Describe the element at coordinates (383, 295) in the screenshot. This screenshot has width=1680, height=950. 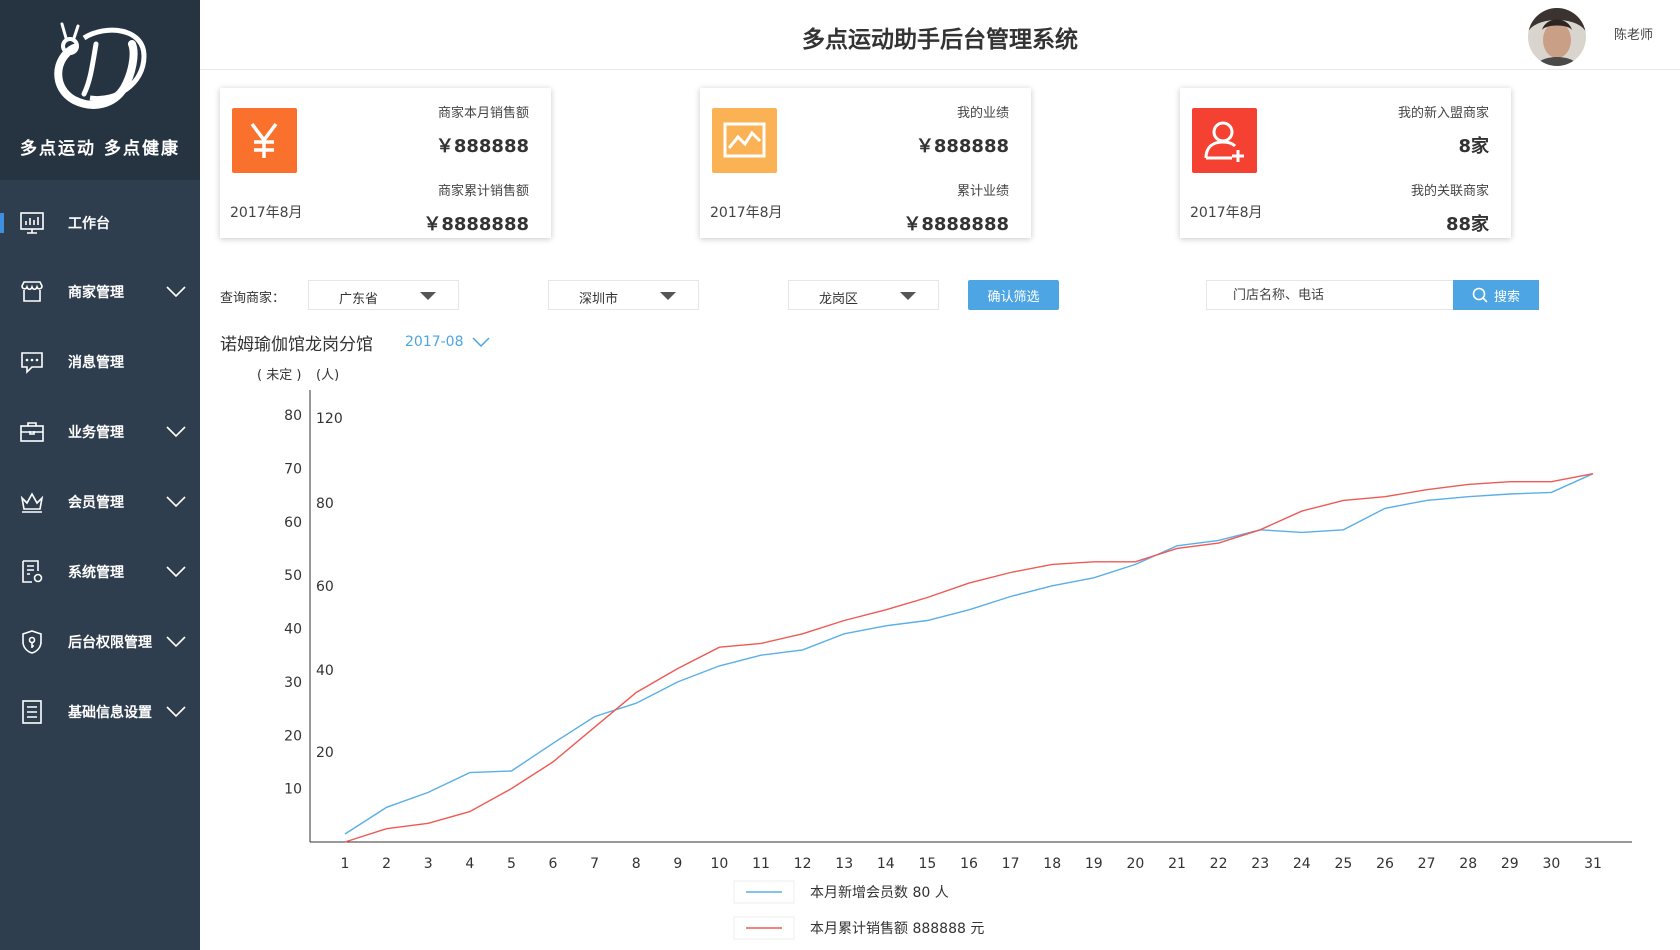
I see `province-select: 广东省` at that location.